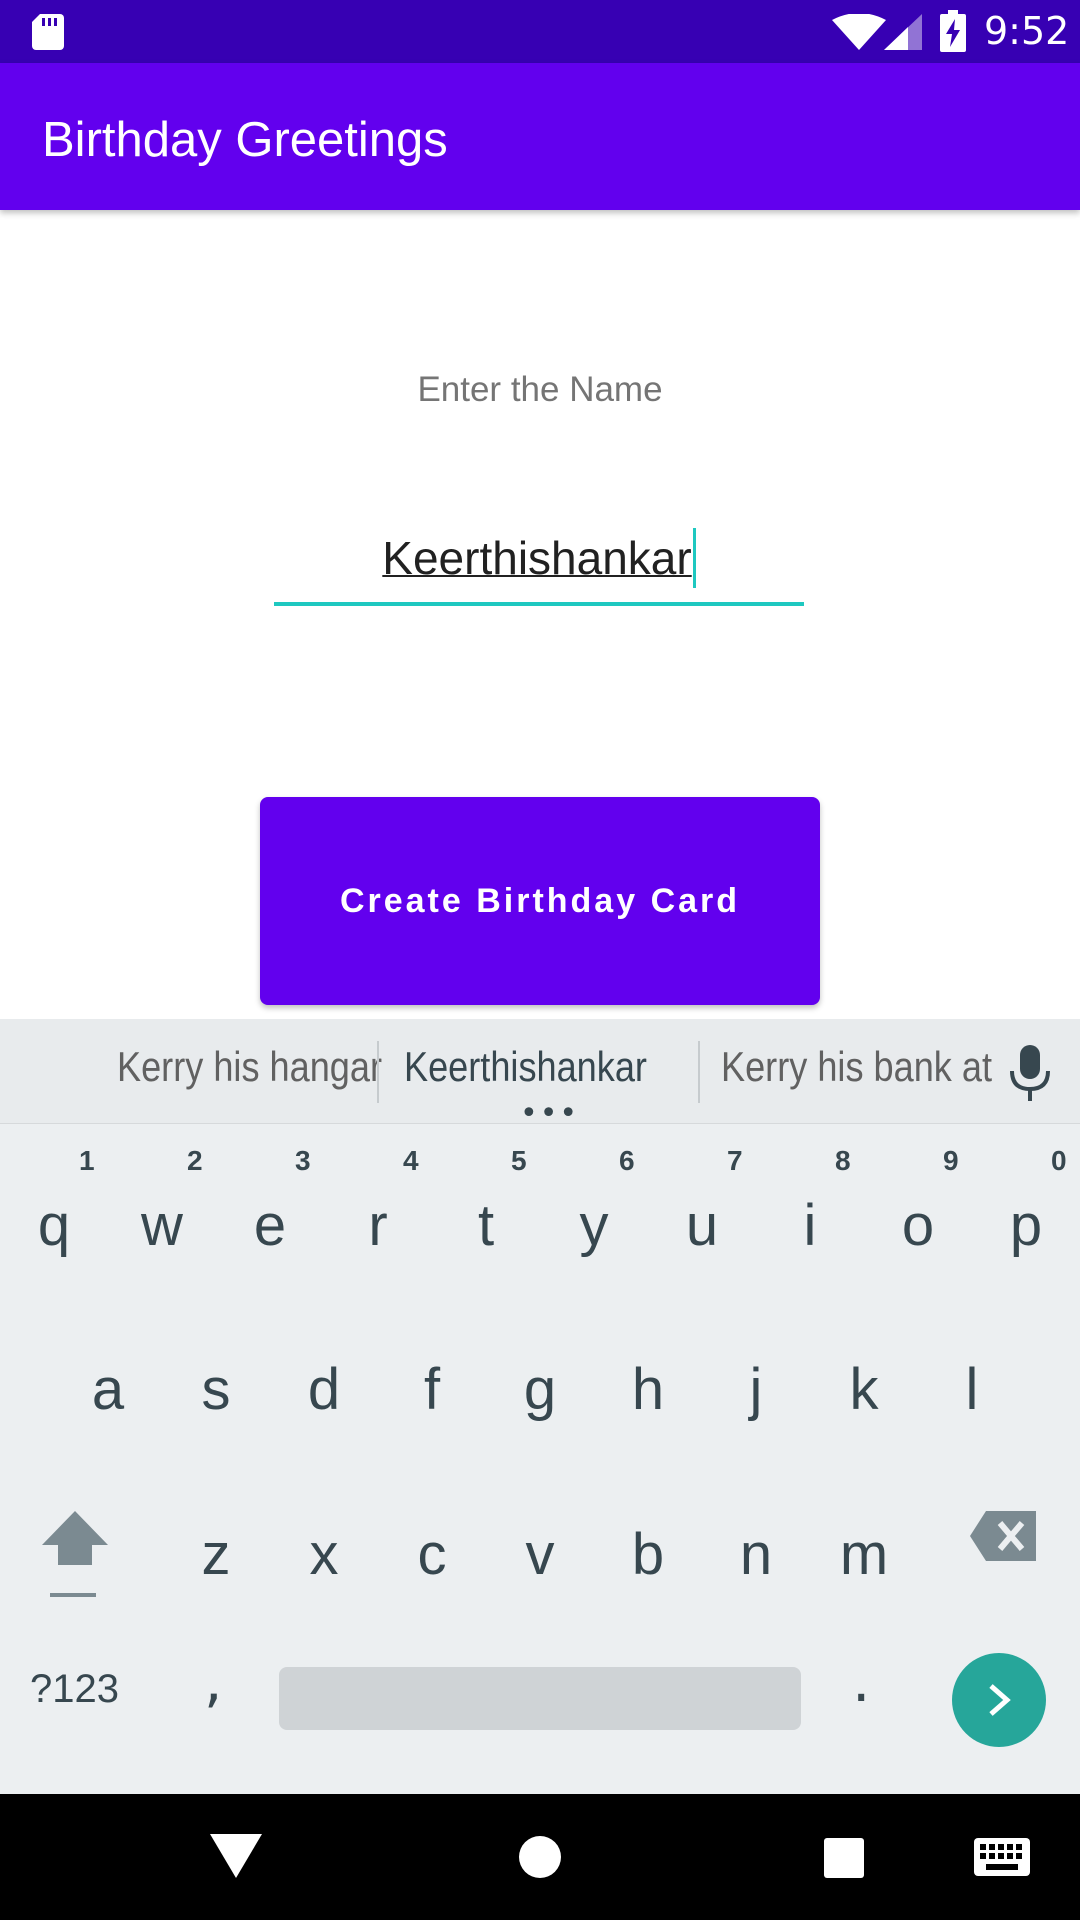 Image resolution: width=1080 pixels, height=1920 pixels. Describe the element at coordinates (540, 1698) in the screenshot. I see `space-key` at that location.